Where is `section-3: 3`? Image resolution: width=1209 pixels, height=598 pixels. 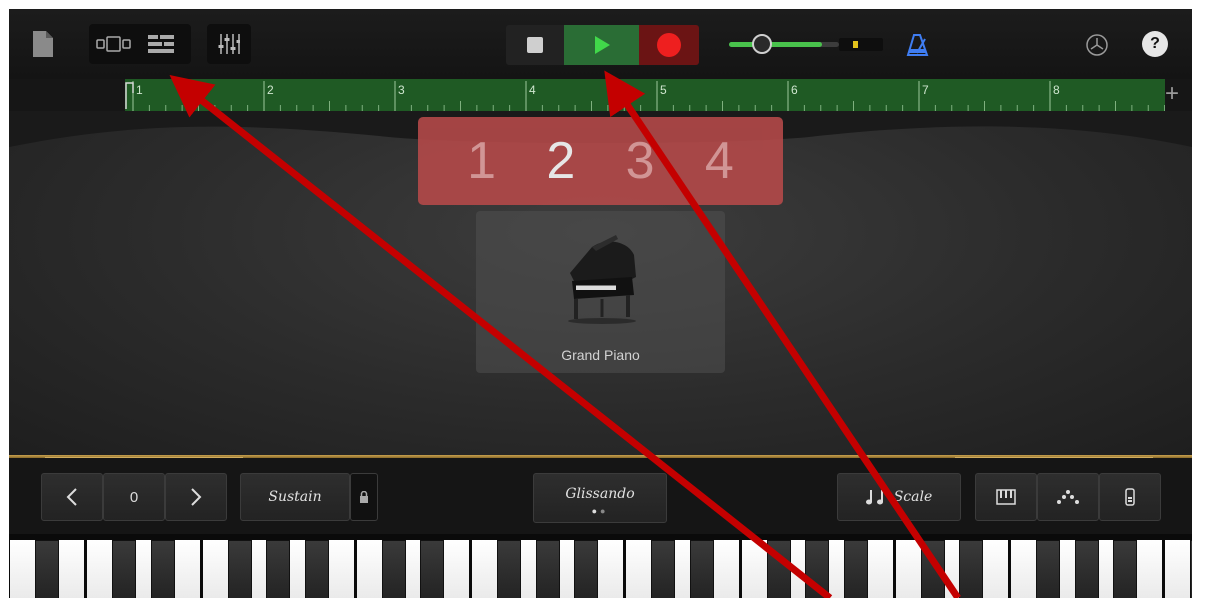 section-3: 3 is located at coordinates (640, 161).